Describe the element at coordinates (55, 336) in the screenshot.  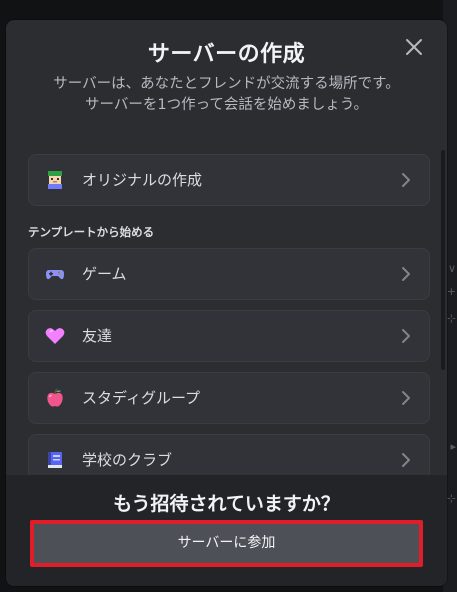
I see `heart-icon` at that location.